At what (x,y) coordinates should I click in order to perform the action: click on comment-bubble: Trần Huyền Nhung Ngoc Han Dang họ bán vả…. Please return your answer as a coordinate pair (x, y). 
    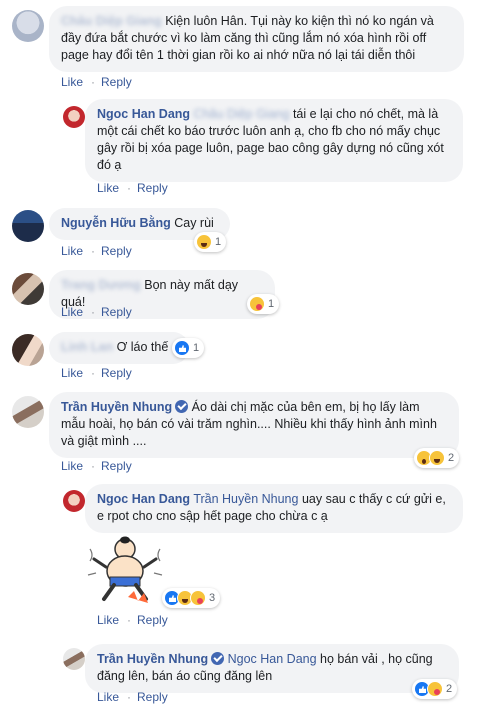
    Looking at the image, I should click on (272, 668).